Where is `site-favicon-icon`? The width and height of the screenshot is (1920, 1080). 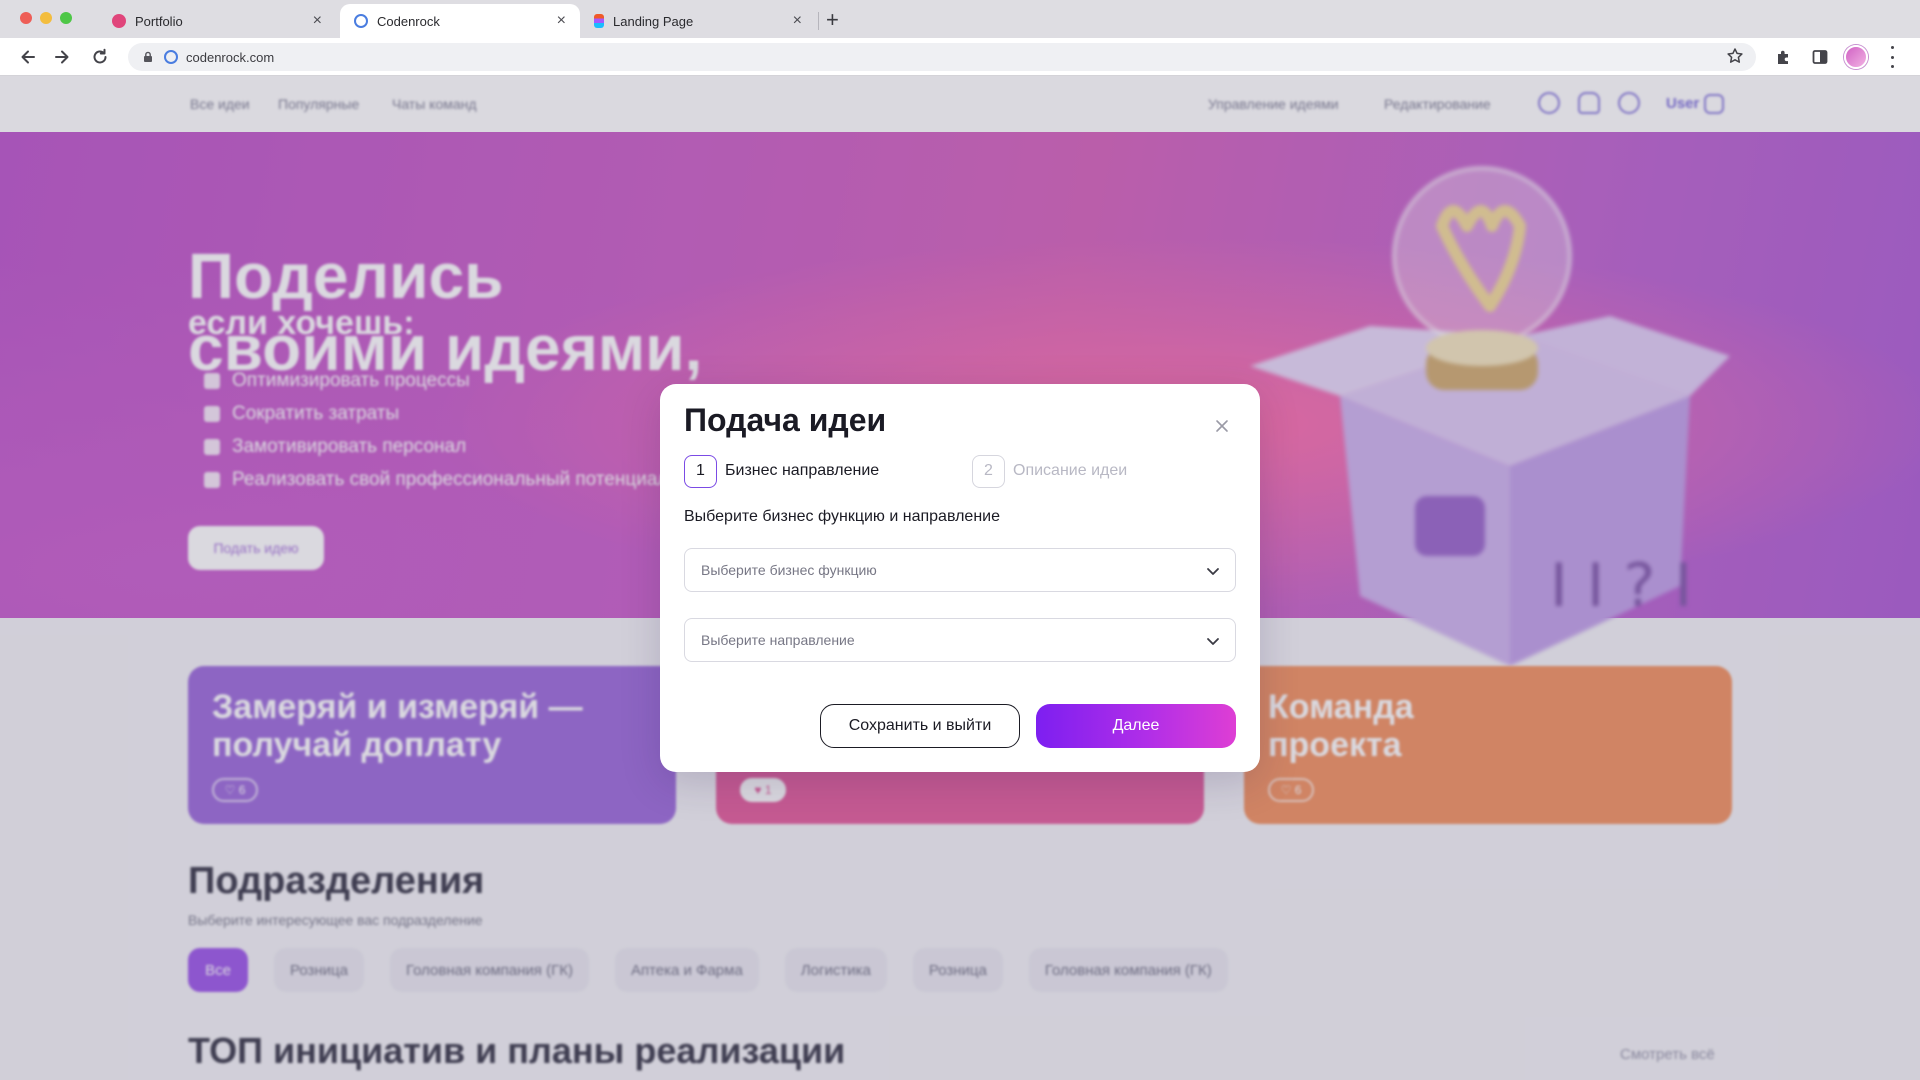
site-favicon-icon is located at coordinates (171, 57).